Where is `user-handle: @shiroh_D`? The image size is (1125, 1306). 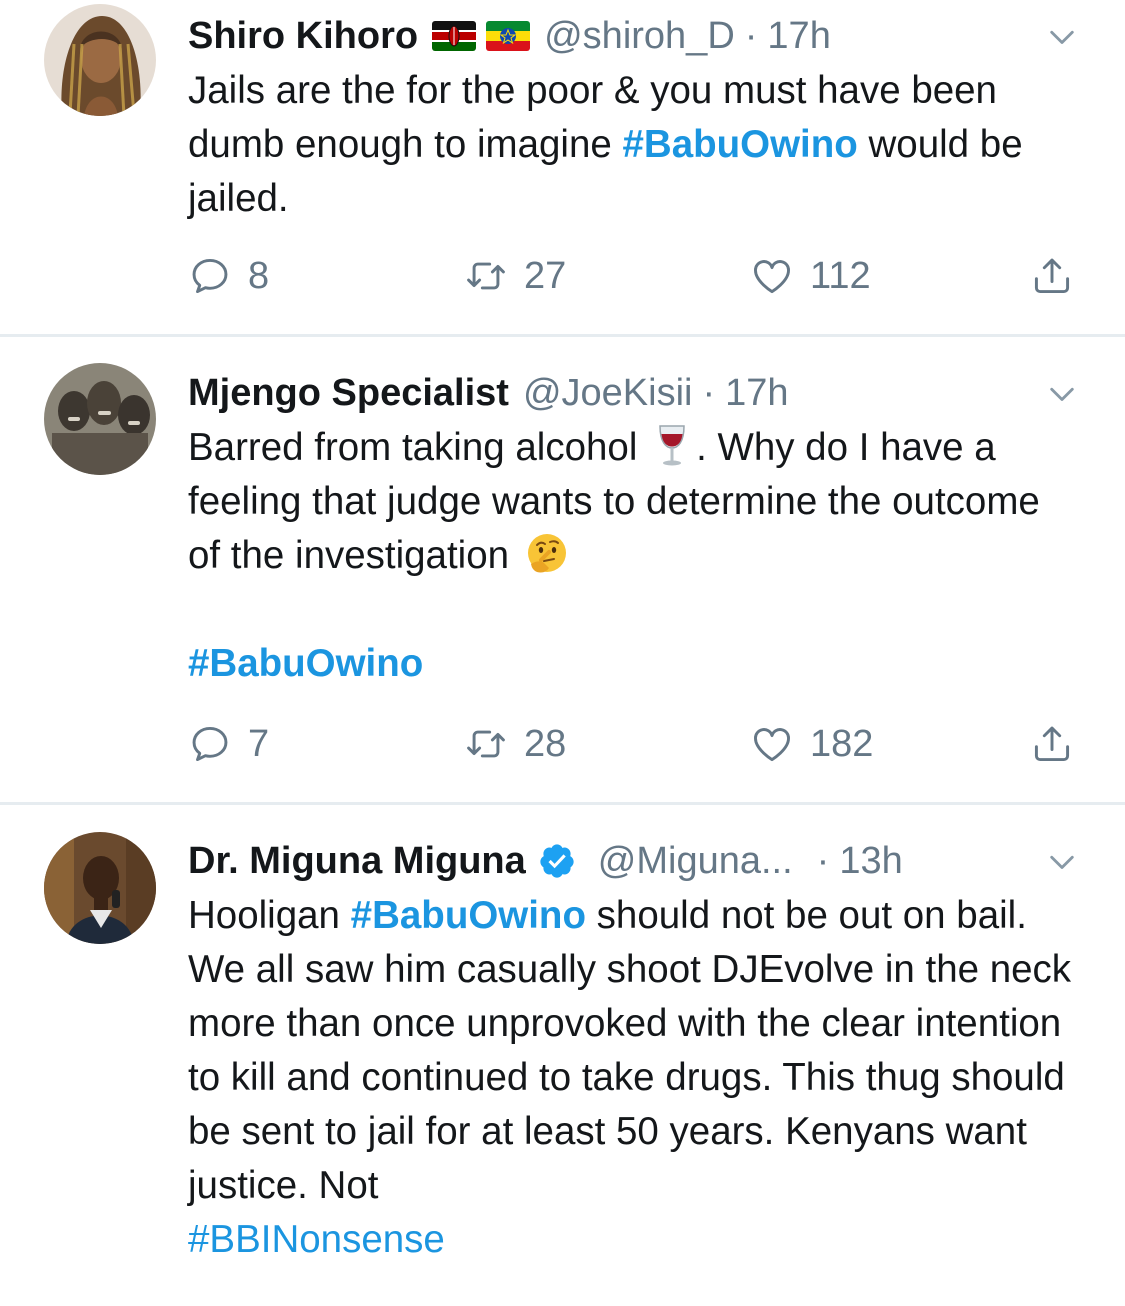 user-handle: @shiroh_D is located at coordinates (639, 36).